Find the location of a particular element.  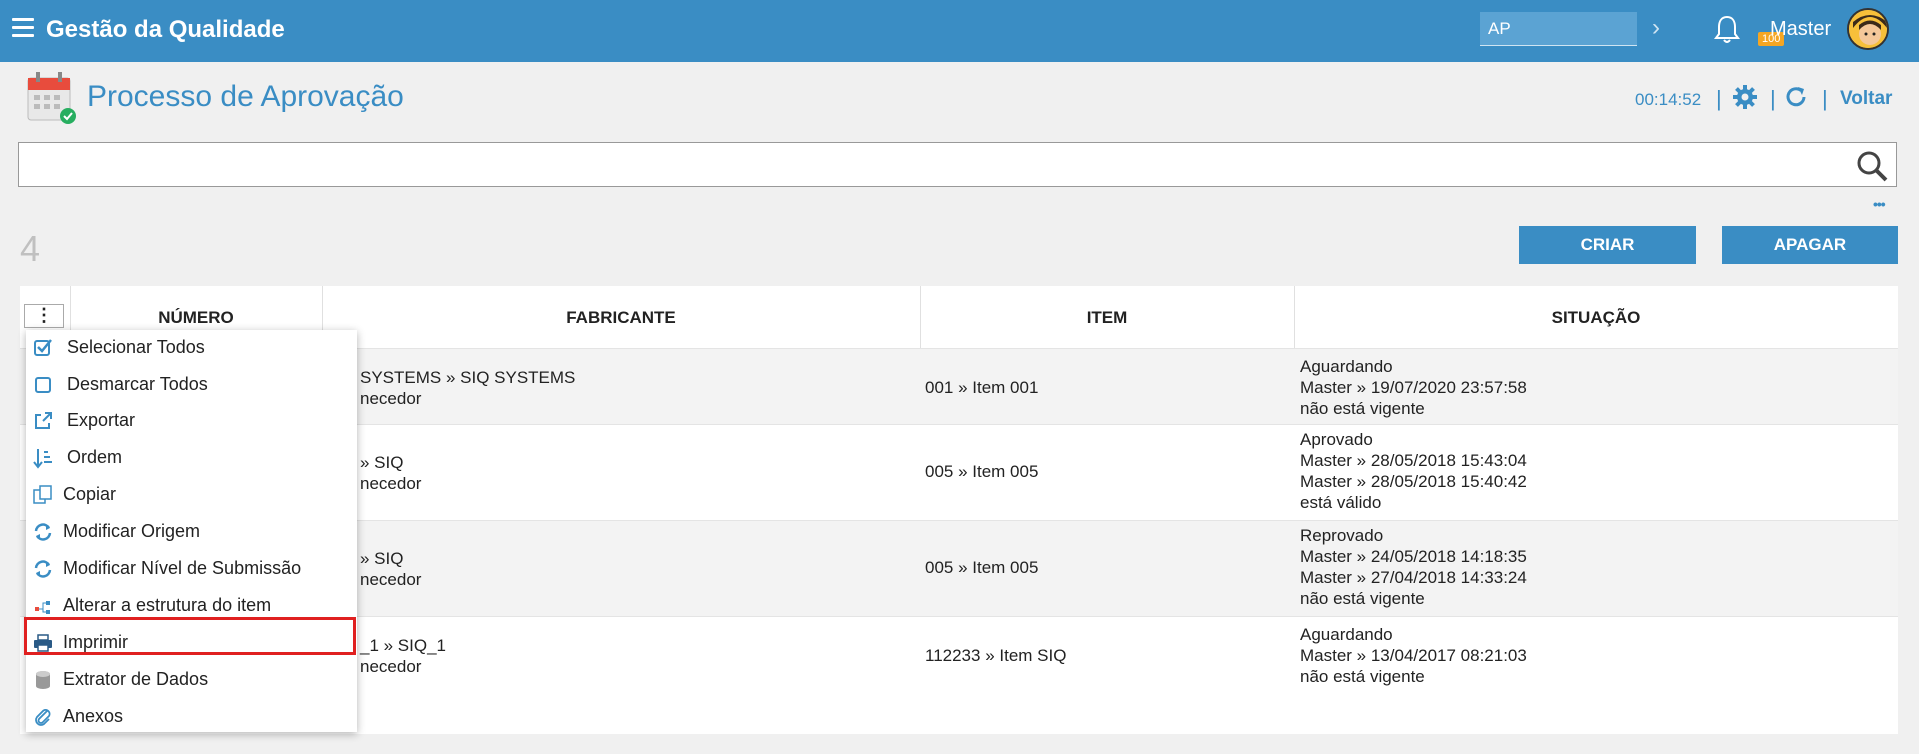

top-bar: Gestão da Qualidade › 100 Master is located at coordinates (959, 31).